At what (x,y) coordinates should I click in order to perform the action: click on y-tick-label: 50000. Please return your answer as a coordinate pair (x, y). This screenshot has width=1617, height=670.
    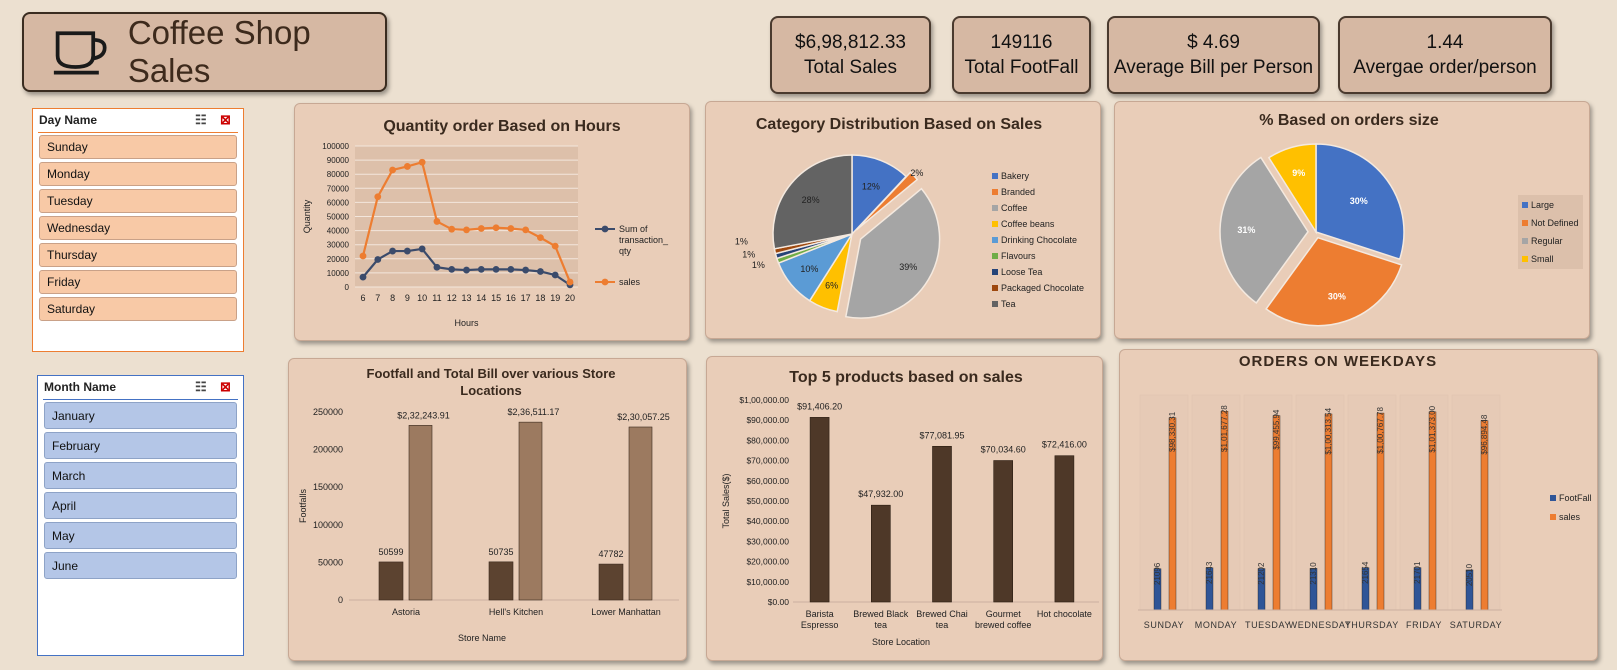
    Looking at the image, I should click on (330, 562).